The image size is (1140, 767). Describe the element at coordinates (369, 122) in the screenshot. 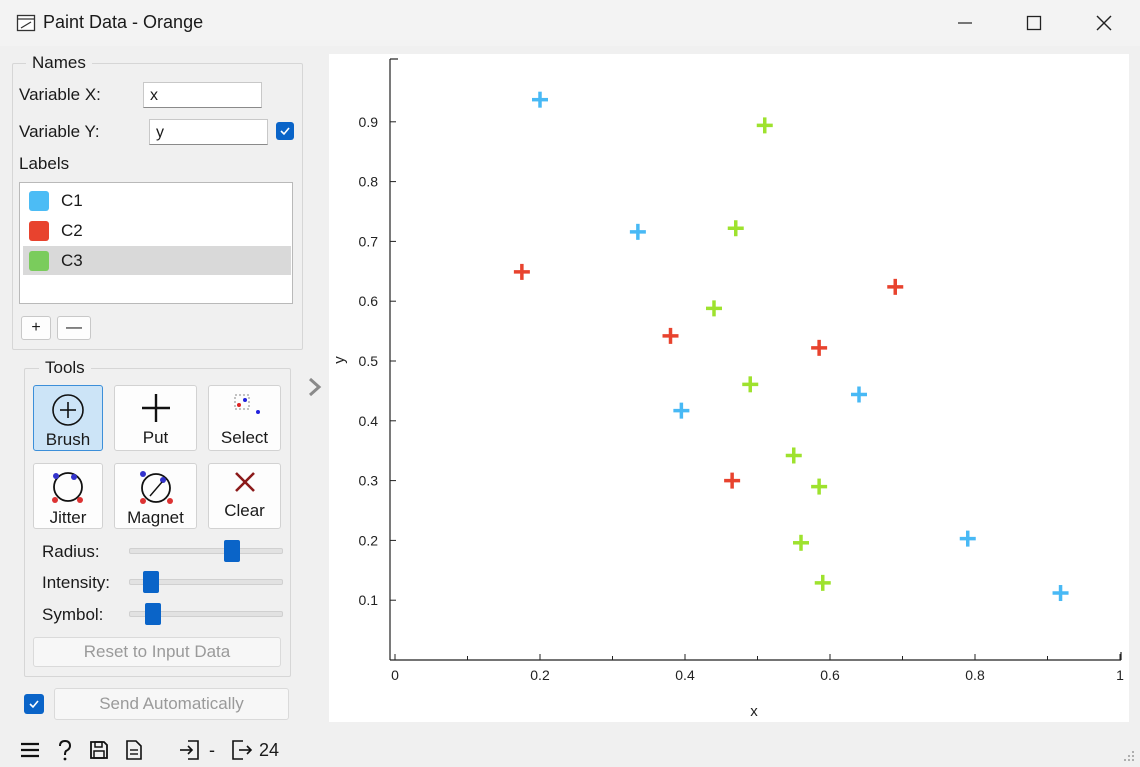

I see `y-tick-label: 0.9` at that location.